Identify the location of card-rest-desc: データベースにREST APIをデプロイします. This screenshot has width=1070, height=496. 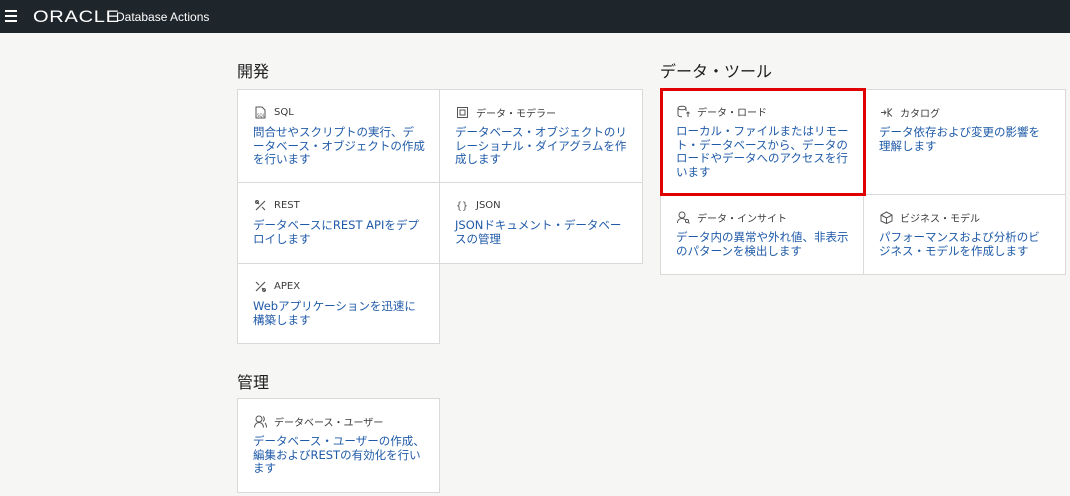
(339, 232).